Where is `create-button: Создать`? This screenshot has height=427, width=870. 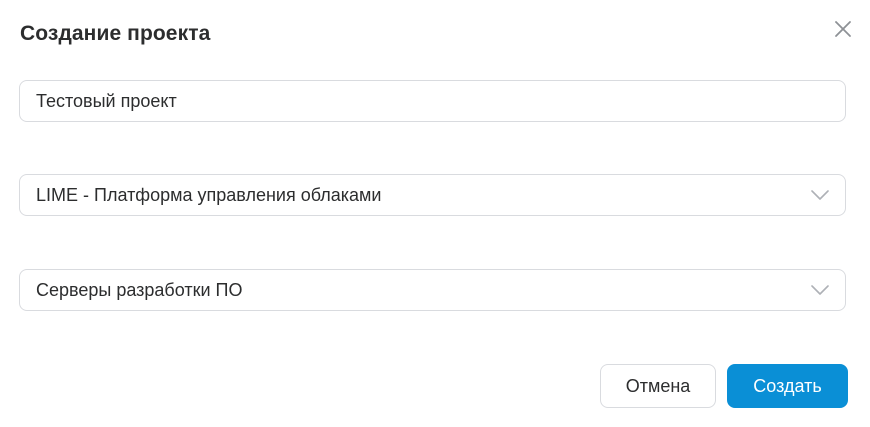
create-button: Создать is located at coordinates (787, 386).